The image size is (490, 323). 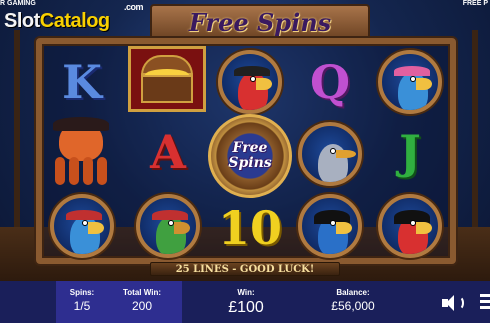 I want to click on symbol-J: J, so click(x=410, y=152).